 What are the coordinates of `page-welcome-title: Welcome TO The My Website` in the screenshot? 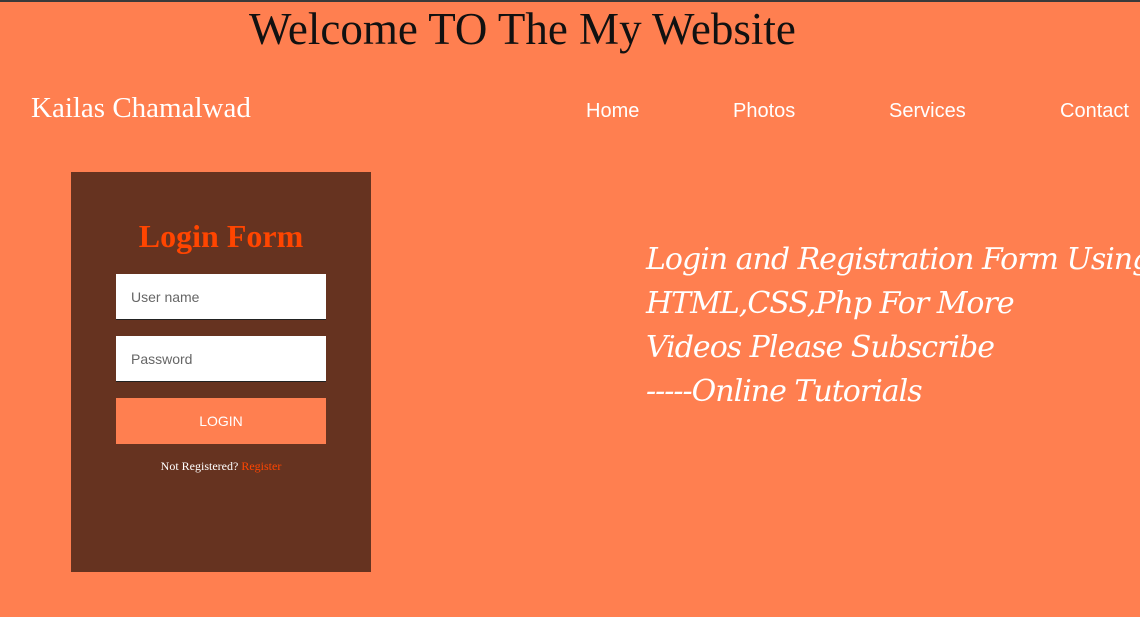 It's located at (522, 29).